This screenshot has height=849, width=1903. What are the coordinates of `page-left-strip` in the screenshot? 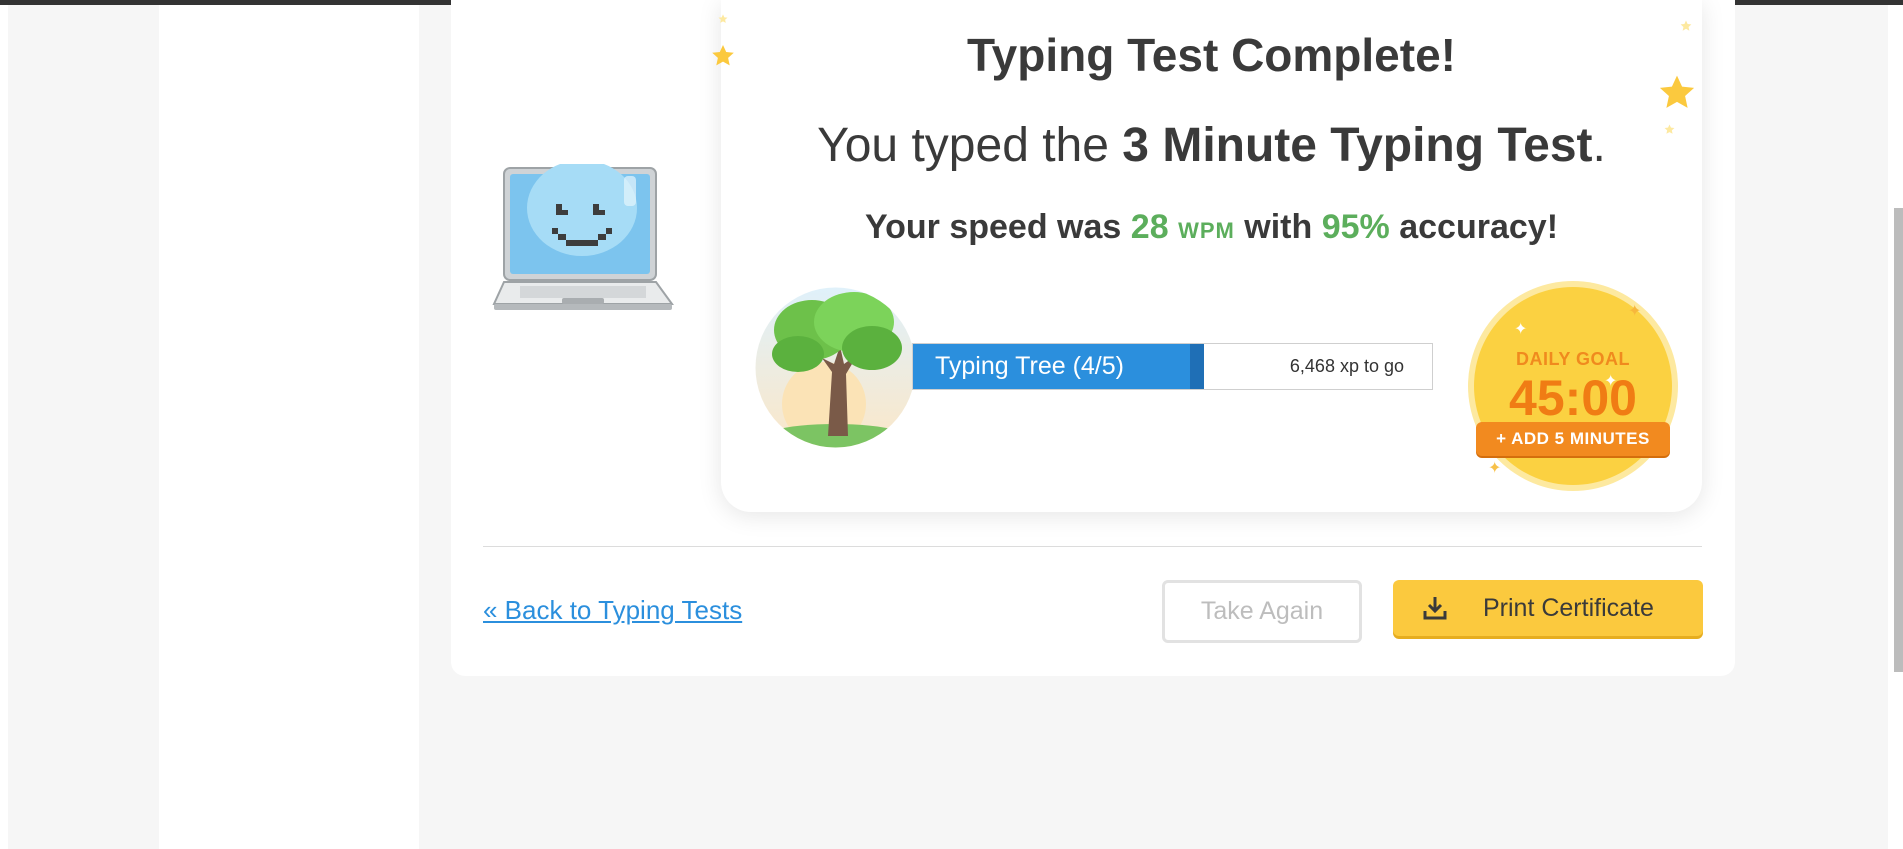 It's located at (4, 427).